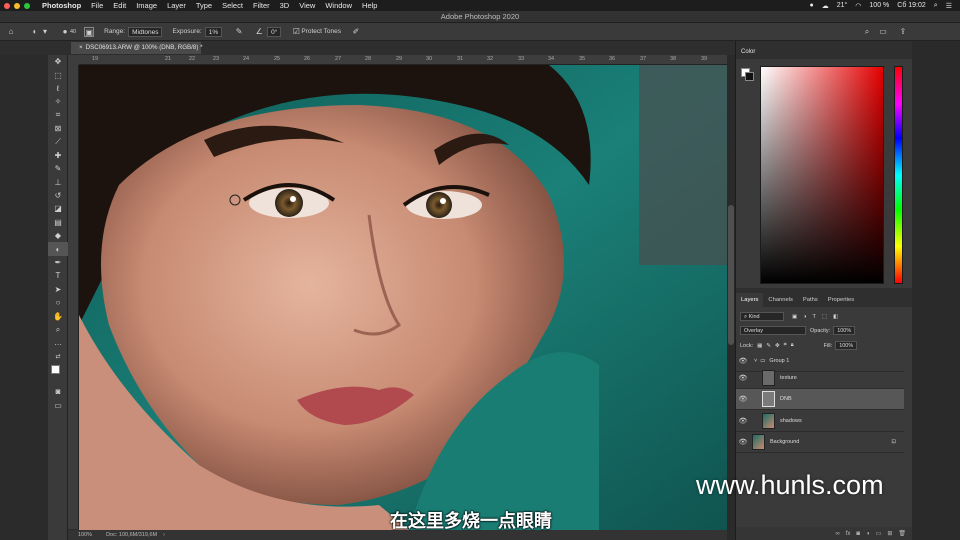 The image size is (960, 540). Describe the element at coordinates (146, 5) in the screenshot. I see `menu-image: Image` at that location.